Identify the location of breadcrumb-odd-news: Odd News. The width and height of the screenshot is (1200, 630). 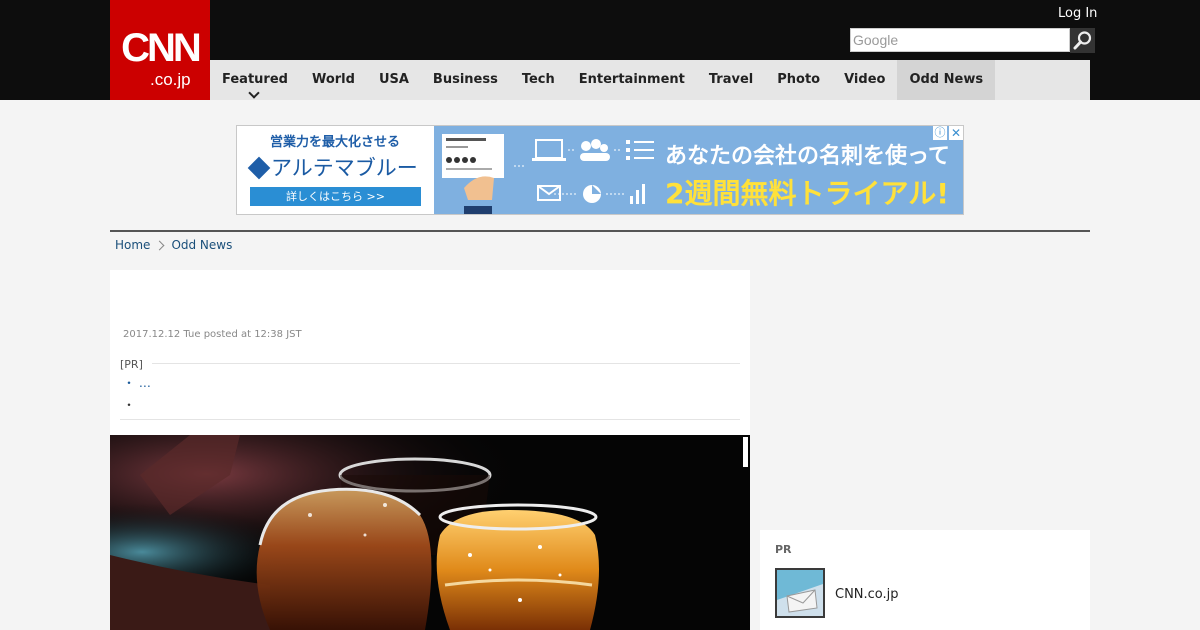
(201, 245).